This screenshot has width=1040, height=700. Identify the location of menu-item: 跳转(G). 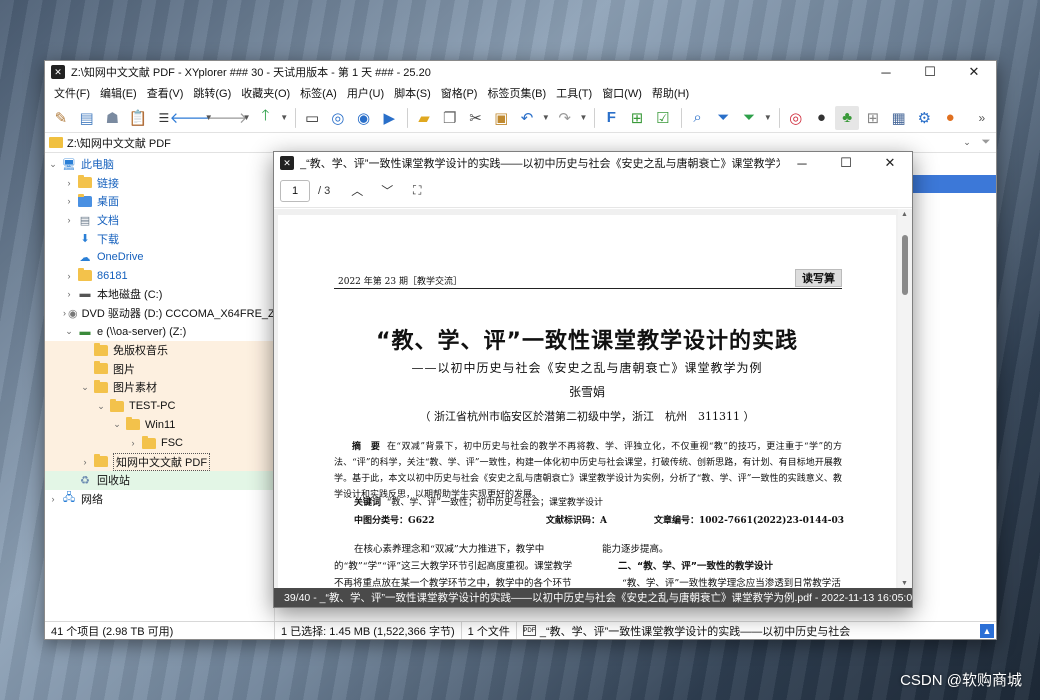
(212, 93).